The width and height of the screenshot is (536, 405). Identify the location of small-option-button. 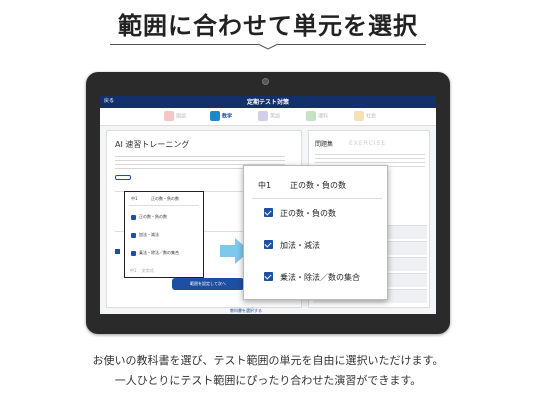
(123, 177).